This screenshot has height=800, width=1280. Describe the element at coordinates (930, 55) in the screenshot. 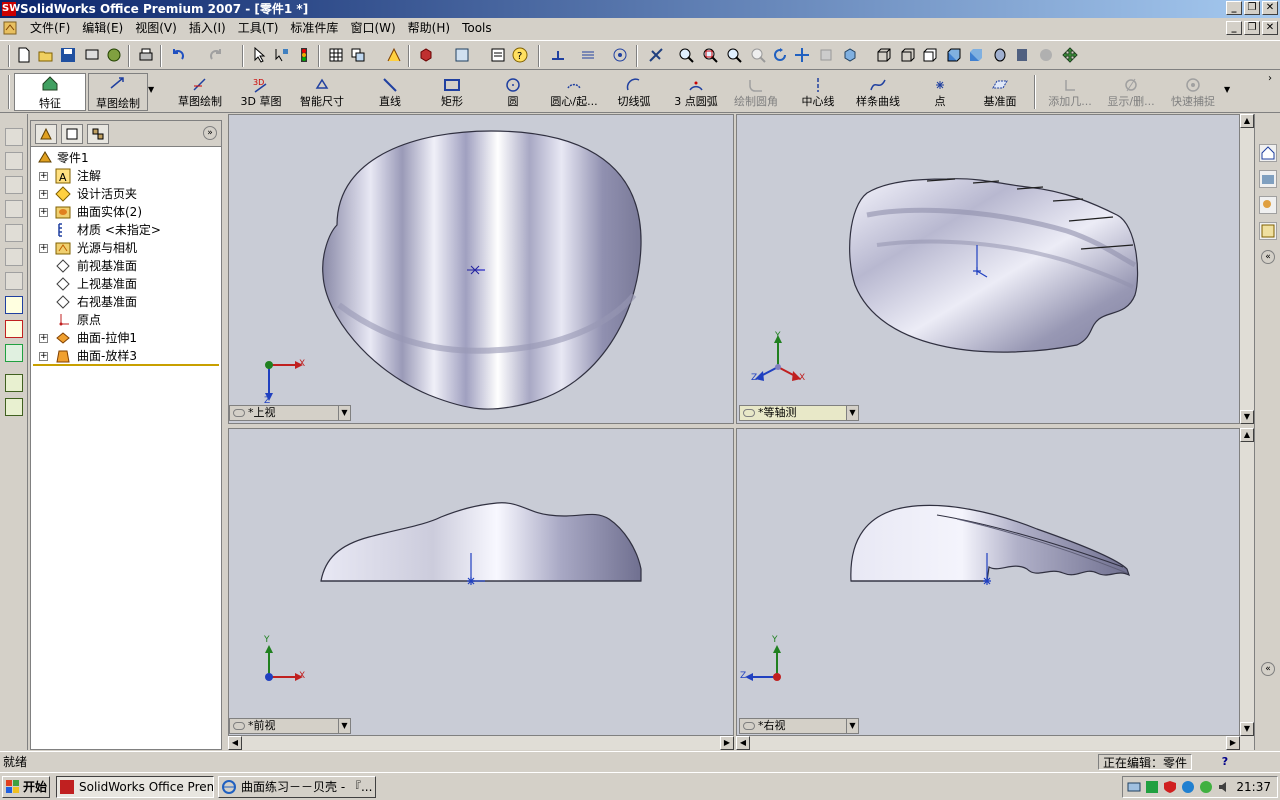

I see `hidden-lines-removed-icon` at that location.